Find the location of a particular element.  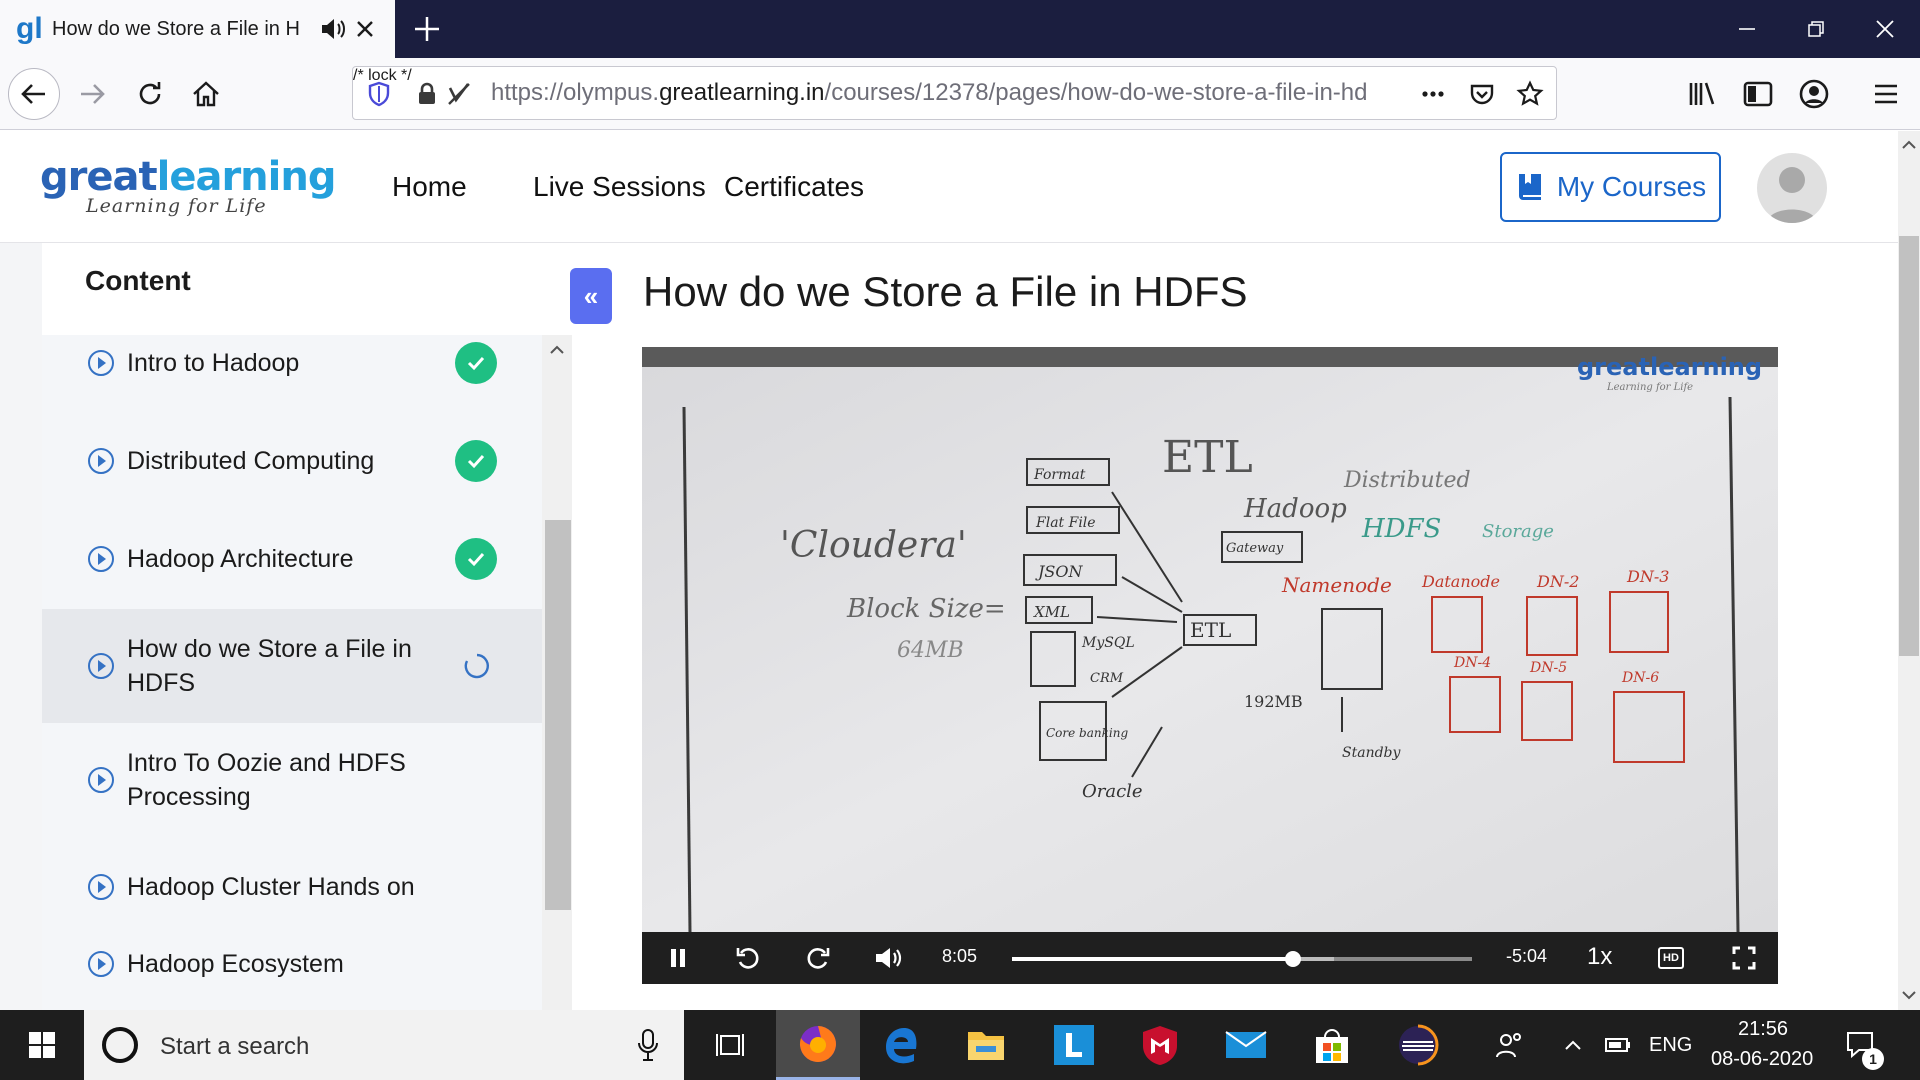

taskbar-search: Start a search is located at coordinates (384, 1045).